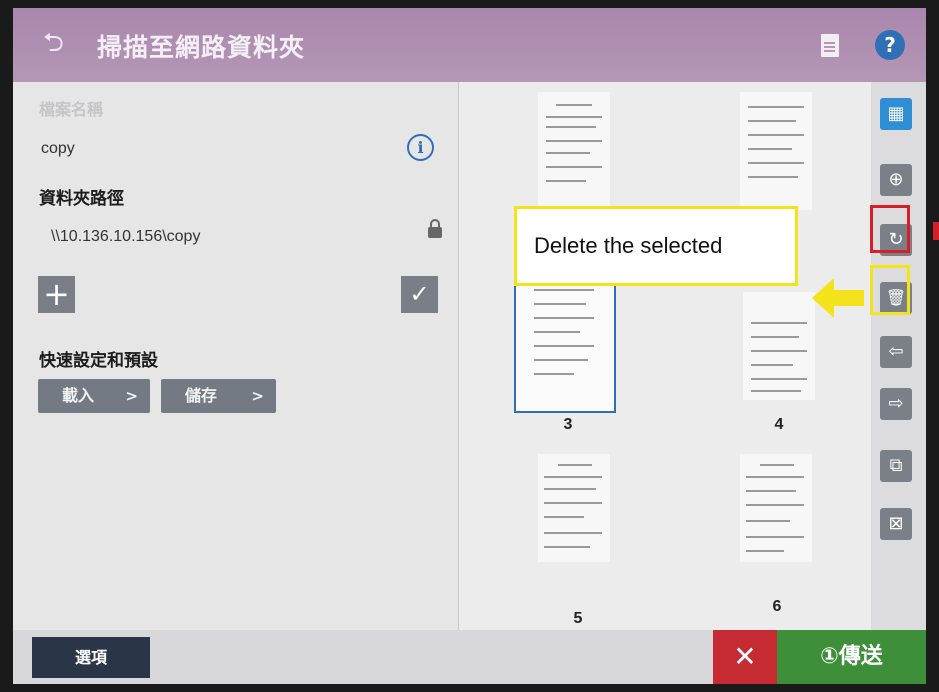  Describe the element at coordinates (98, 361) in the screenshot. I see `quick-sets-label: 快速設定和預設` at that location.